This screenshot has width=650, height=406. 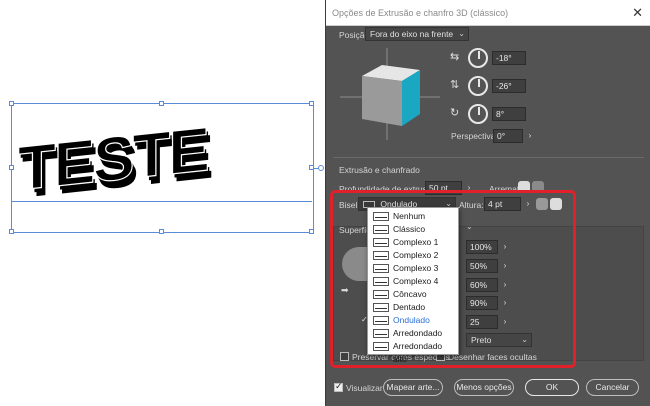 I want to click on handle-top-center, so click(x=161, y=103).